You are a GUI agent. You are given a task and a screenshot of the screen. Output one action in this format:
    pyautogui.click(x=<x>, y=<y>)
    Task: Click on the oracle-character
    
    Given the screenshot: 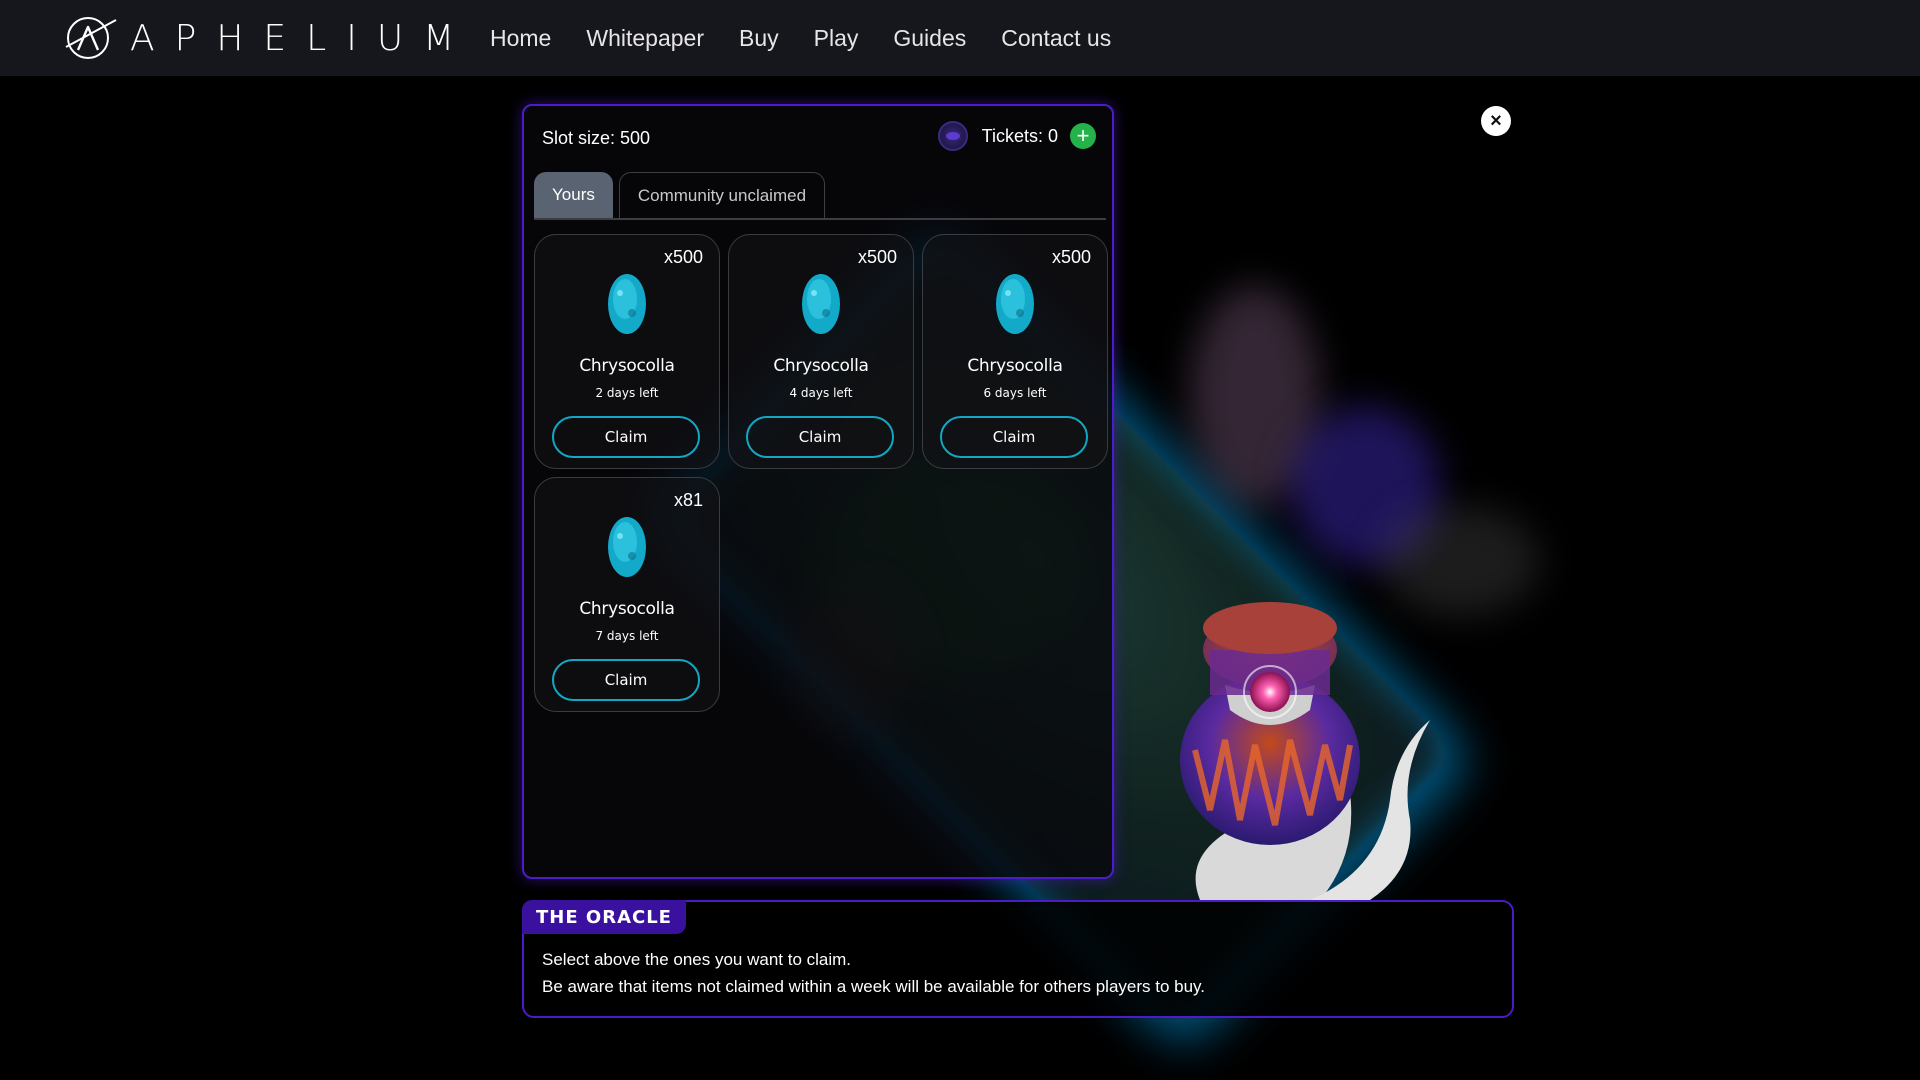 What is the action you would take?
    pyautogui.click(x=1305, y=751)
    